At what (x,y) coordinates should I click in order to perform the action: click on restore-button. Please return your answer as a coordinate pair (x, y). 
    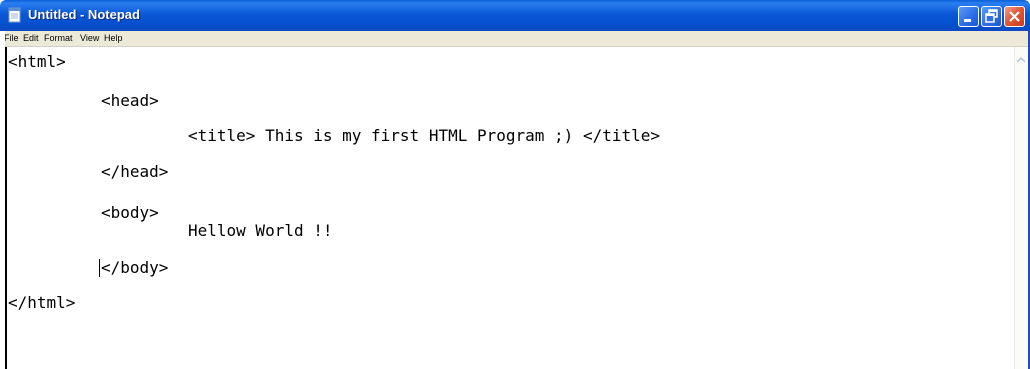
    Looking at the image, I should click on (991, 16).